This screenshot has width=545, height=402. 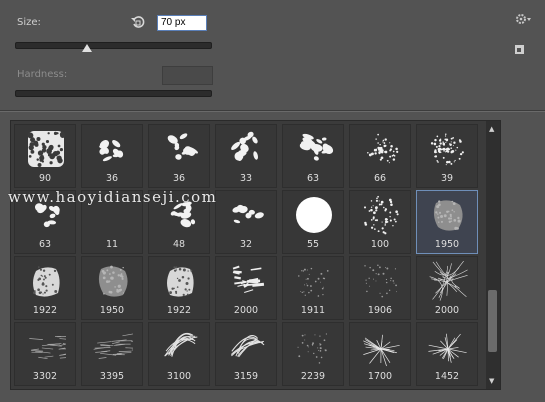 I want to click on brush-preset: 100, so click(x=380, y=222).